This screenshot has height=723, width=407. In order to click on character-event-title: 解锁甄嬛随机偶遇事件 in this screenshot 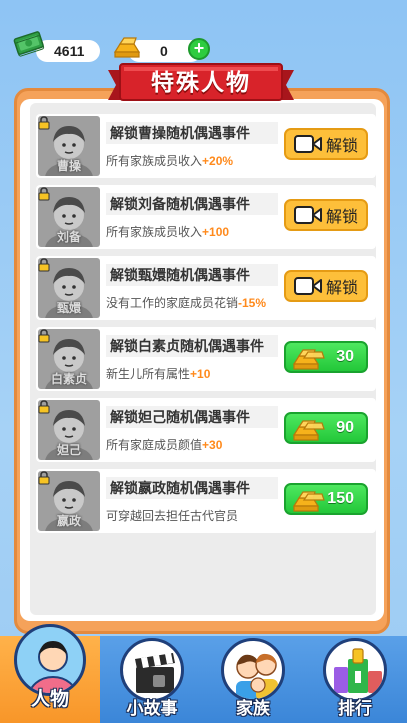, I will do `click(192, 275)`.